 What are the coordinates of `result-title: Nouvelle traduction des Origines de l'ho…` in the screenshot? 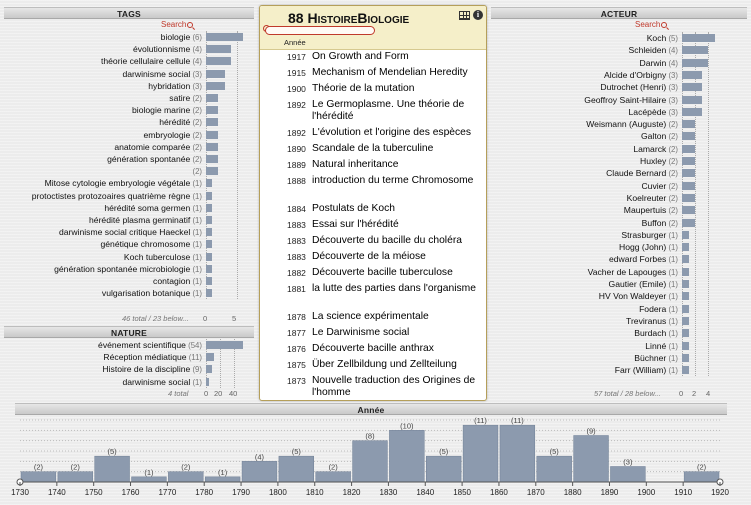 It's located at (399, 387).